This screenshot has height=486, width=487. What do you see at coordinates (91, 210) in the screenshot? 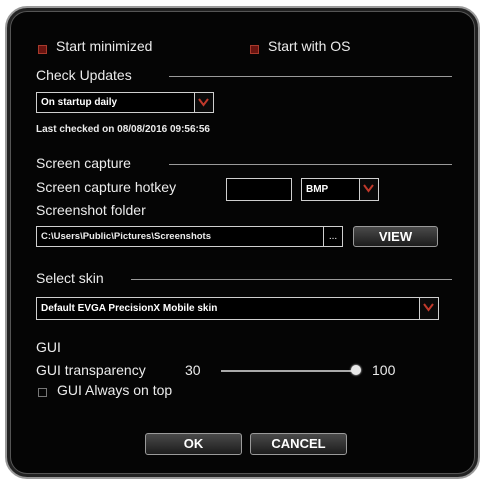
I see `screenshot-folder-label: Screenshot folder` at bounding box center [91, 210].